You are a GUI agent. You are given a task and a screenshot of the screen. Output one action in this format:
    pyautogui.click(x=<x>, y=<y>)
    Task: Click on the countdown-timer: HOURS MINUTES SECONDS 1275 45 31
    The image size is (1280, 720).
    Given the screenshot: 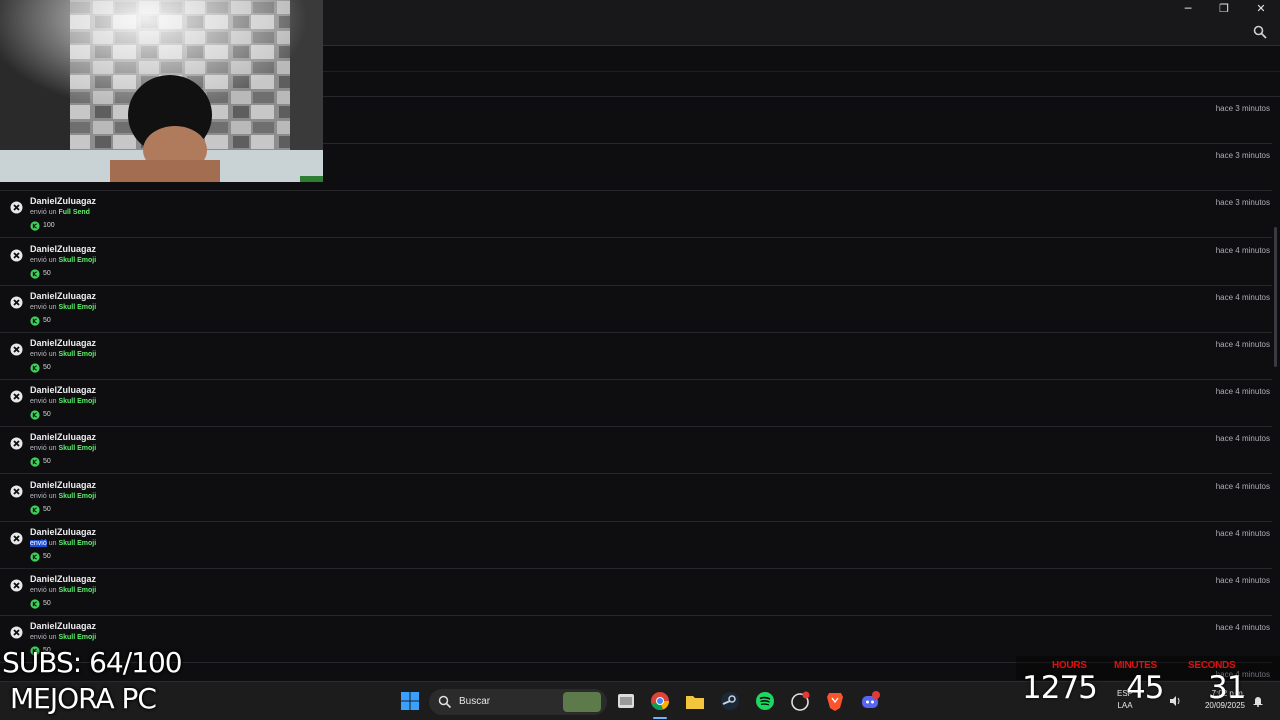 What is the action you would take?
    pyautogui.click(x=1148, y=688)
    